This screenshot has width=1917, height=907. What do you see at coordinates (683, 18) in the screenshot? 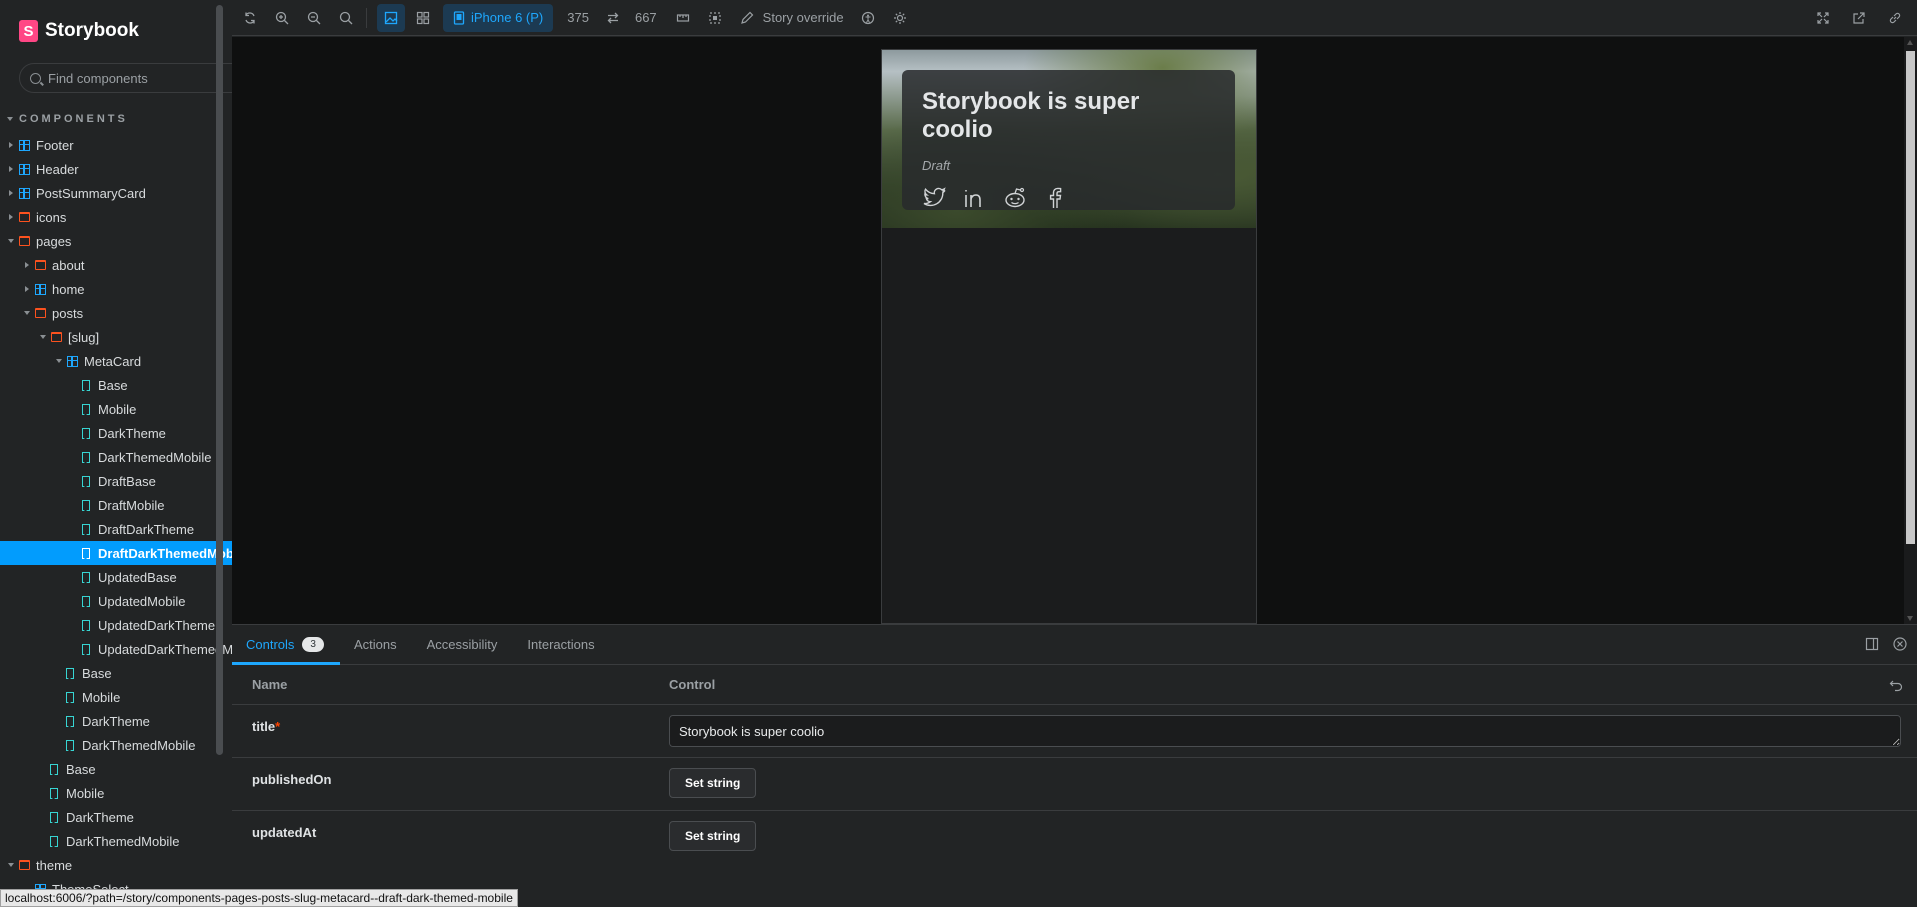
I see `measure-button` at bounding box center [683, 18].